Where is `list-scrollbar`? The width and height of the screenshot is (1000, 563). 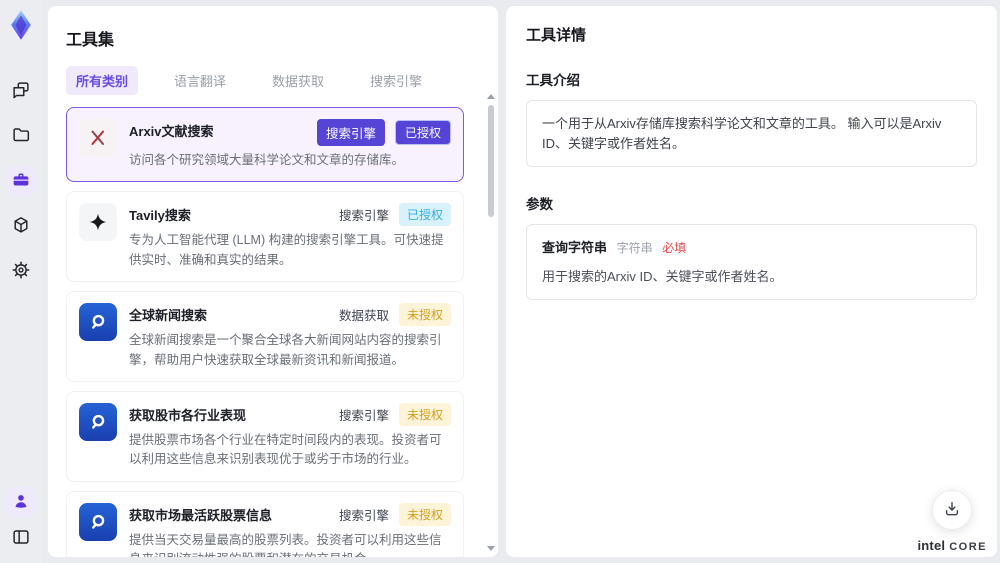
list-scrollbar is located at coordinates (490, 322).